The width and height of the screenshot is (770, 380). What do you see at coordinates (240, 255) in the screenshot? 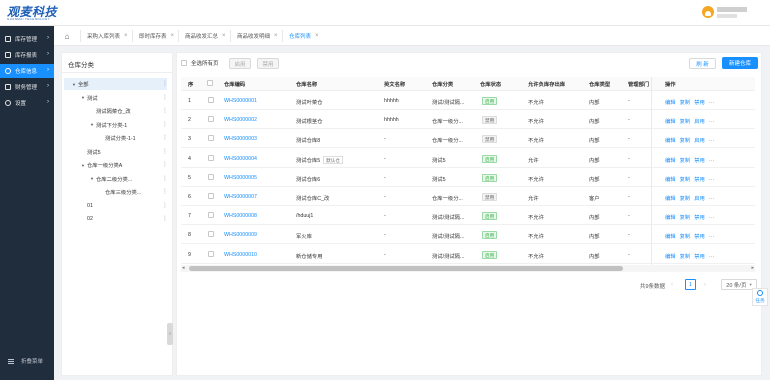
I see `warehouse-code-link: WHS0000010` at bounding box center [240, 255].